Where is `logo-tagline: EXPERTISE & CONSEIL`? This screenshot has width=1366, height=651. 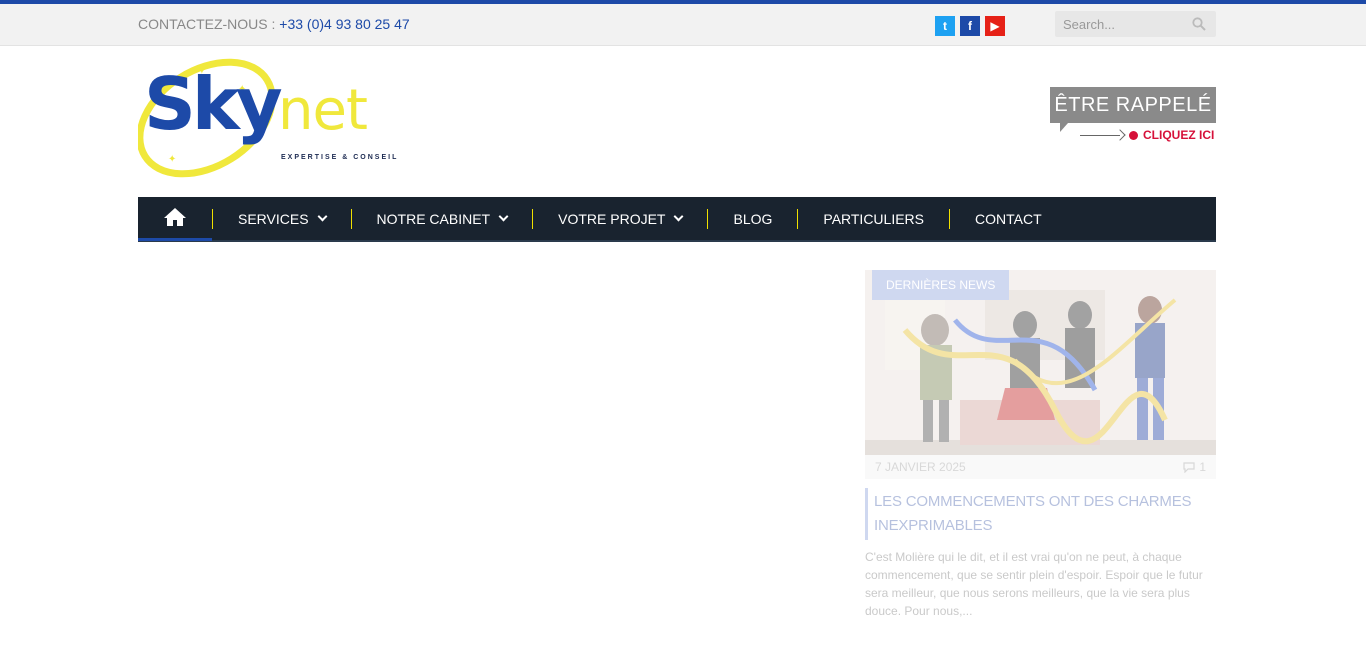 logo-tagline: EXPERTISE & CONSEIL is located at coordinates (340, 157).